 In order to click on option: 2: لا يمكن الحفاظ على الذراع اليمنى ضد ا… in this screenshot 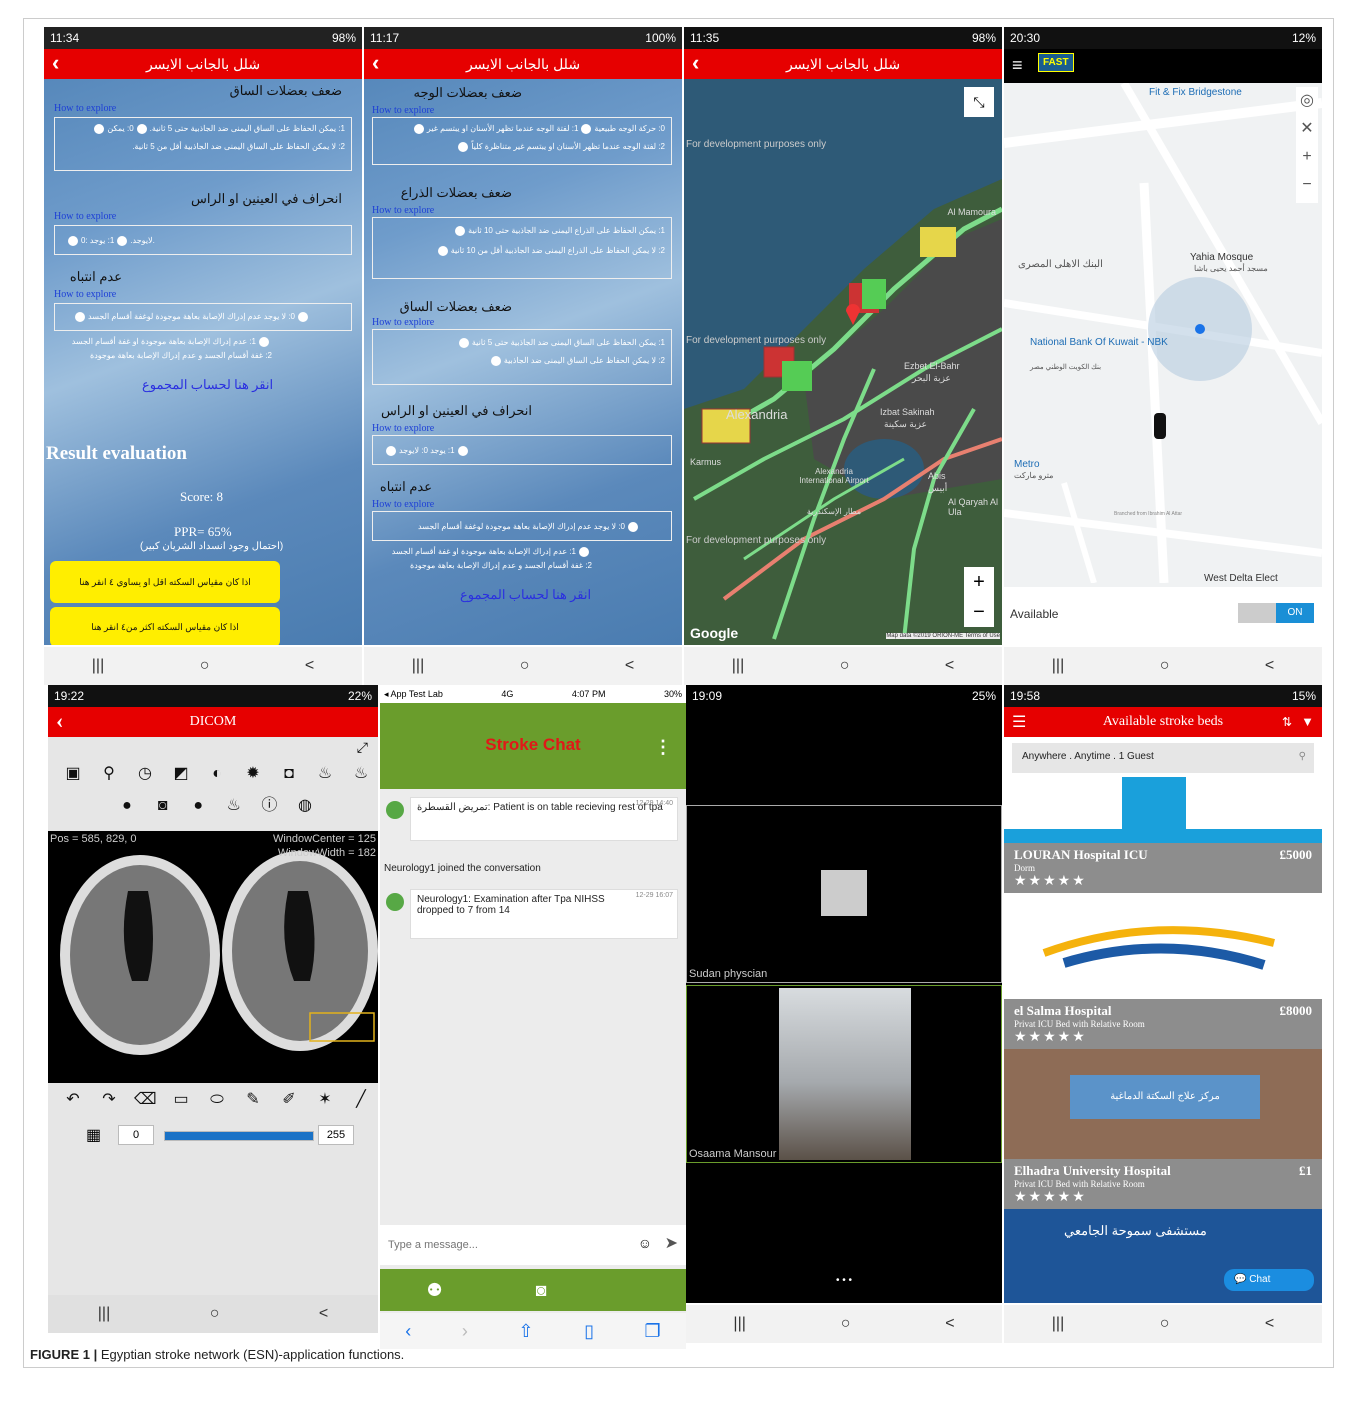, I will do `click(520, 250)`.